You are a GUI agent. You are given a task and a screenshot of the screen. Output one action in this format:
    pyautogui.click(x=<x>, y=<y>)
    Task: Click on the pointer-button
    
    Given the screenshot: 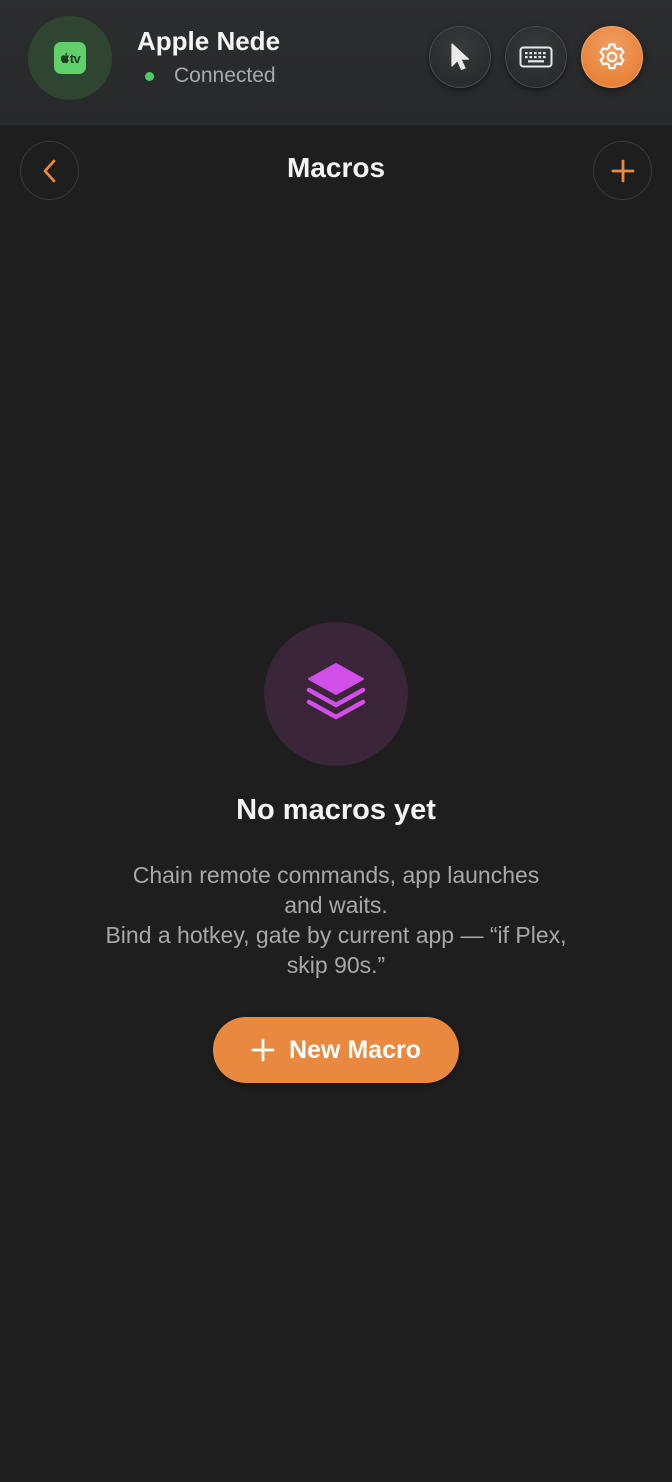 What is the action you would take?
    pyautogui.click(x=460, y=57)
    